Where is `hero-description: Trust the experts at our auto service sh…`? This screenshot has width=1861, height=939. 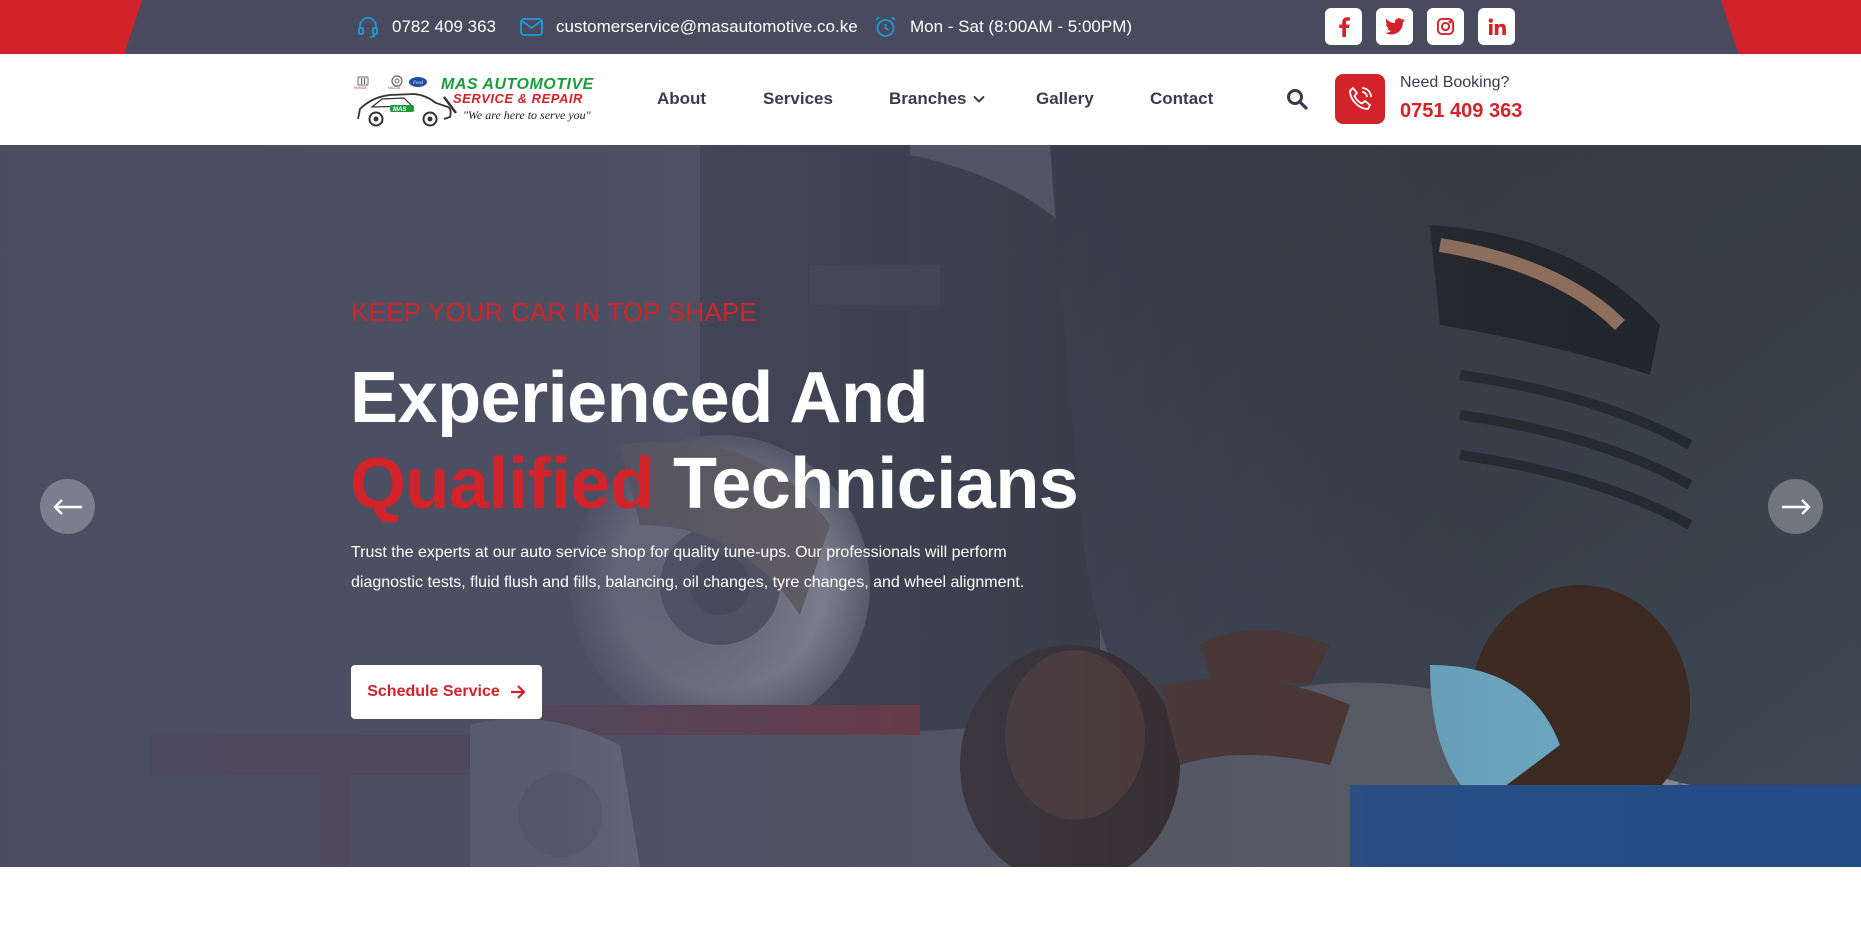
hero-description: Trust the experts at our auto service sh… is located at coordinates (688, 567).